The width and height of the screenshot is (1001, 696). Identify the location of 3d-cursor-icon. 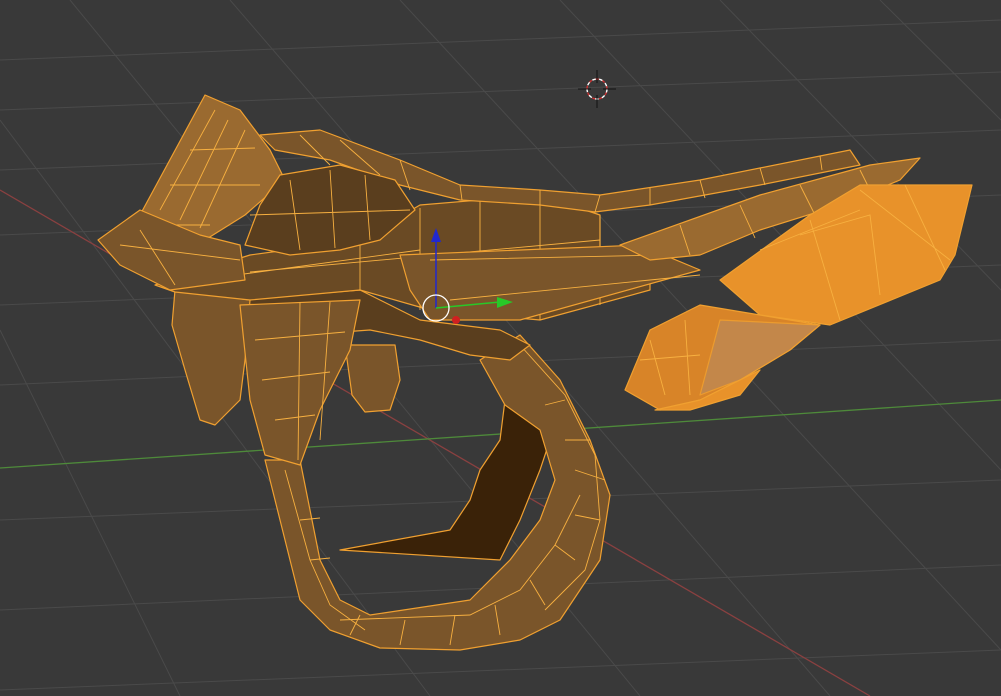
(597, 89).